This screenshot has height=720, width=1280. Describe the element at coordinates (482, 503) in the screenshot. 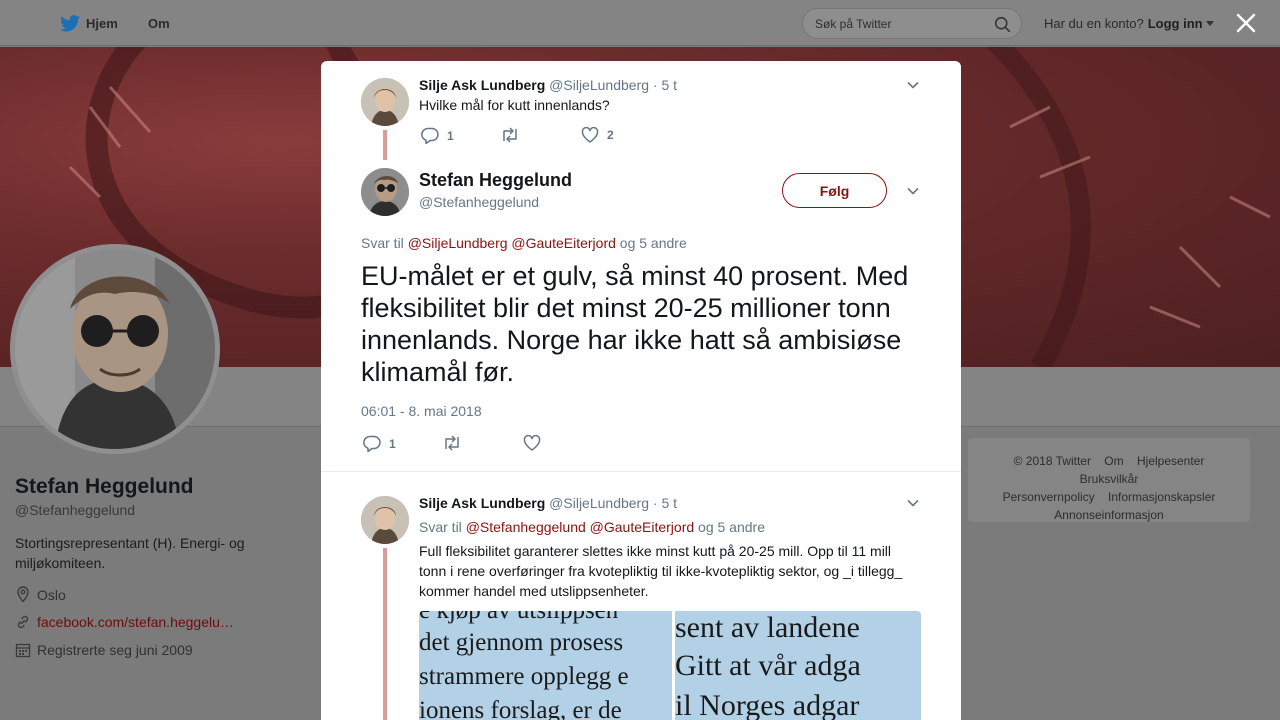

I see `reply-tweet-name: Silje Ask Lundberg` at that location.